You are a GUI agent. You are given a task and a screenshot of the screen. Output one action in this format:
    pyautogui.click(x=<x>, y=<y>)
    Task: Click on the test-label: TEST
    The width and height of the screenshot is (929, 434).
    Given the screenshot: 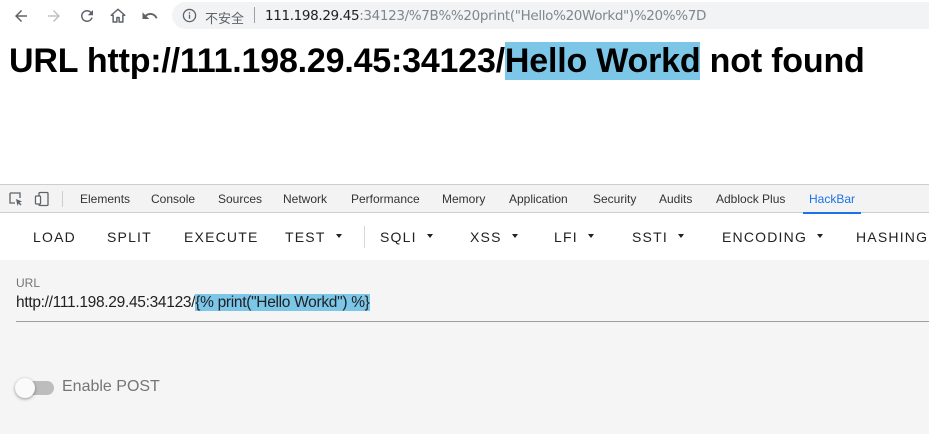 What is the action you would take?
    pyautogui.click(x=305, y=237)
    